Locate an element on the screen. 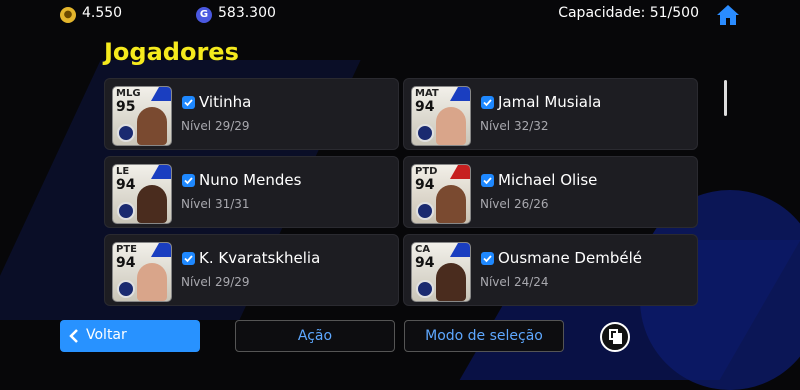 The width and height of the screenshot is (800, 390). home-icon is located at coordinates (728, 15).